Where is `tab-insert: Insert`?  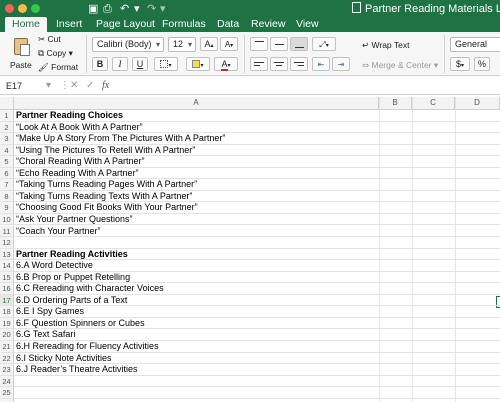
tab-insert: Insert is located at coordinates (69, 24).